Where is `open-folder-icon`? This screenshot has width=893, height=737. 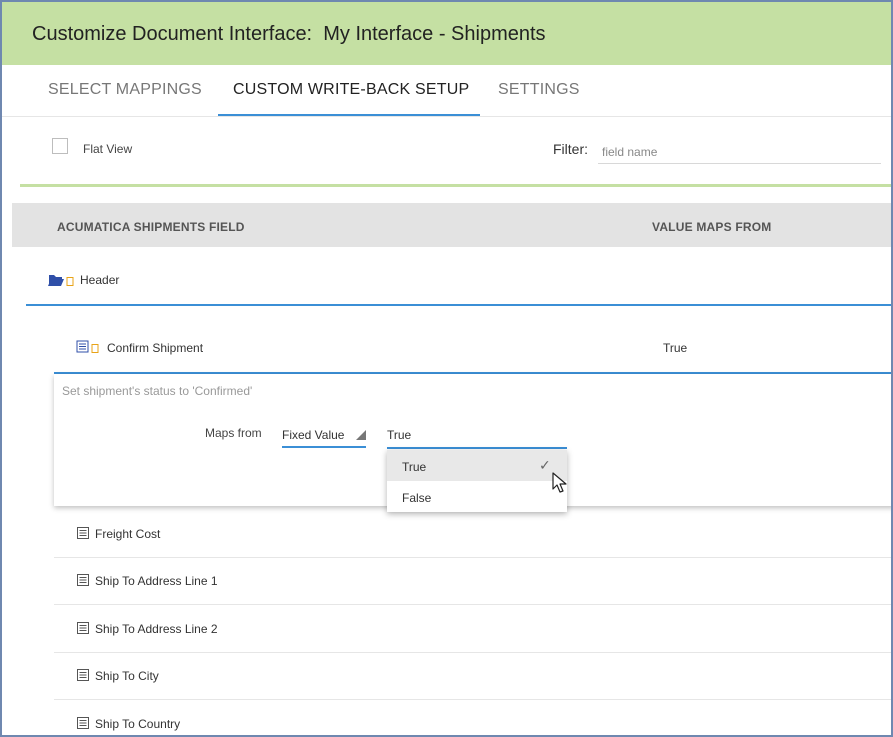 open-folder-icon is located at coordinates (61, 280).